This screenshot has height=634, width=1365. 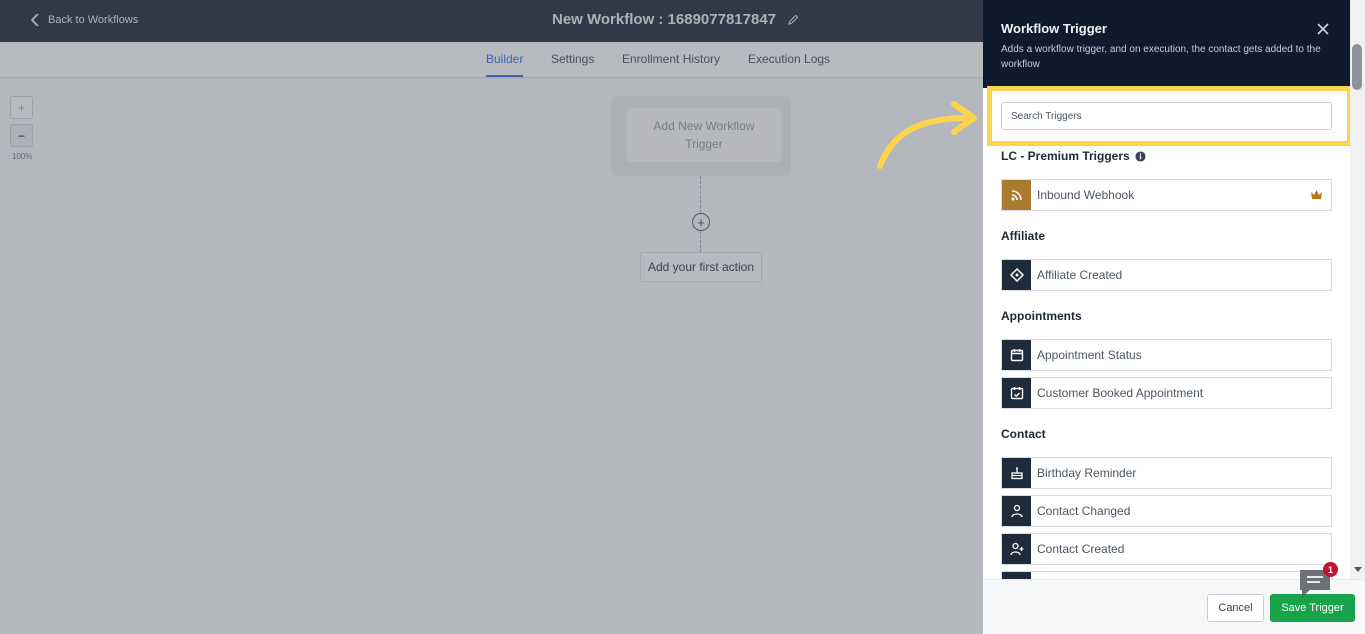 I want to click on rss-icon, so click(x=1016, y=195).